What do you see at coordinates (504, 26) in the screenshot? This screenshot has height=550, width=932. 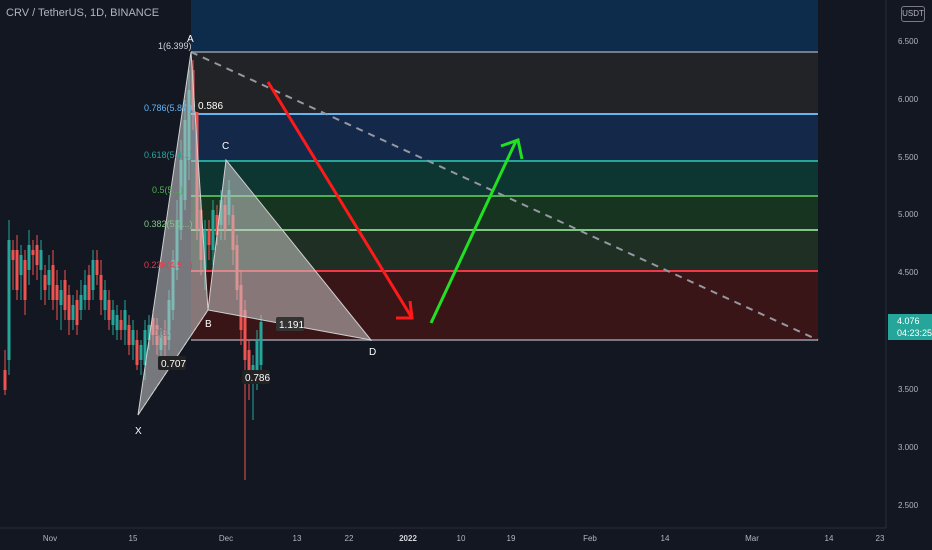 I see `fib-zone-top` at bounding box center [504, 26].